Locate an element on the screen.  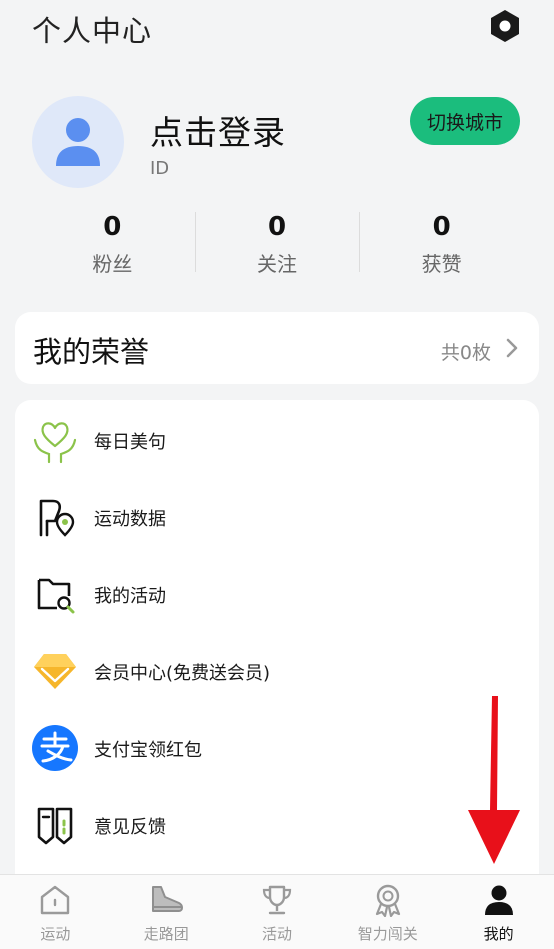
tab-mine: 我的 is located at coordinates (498, 912).